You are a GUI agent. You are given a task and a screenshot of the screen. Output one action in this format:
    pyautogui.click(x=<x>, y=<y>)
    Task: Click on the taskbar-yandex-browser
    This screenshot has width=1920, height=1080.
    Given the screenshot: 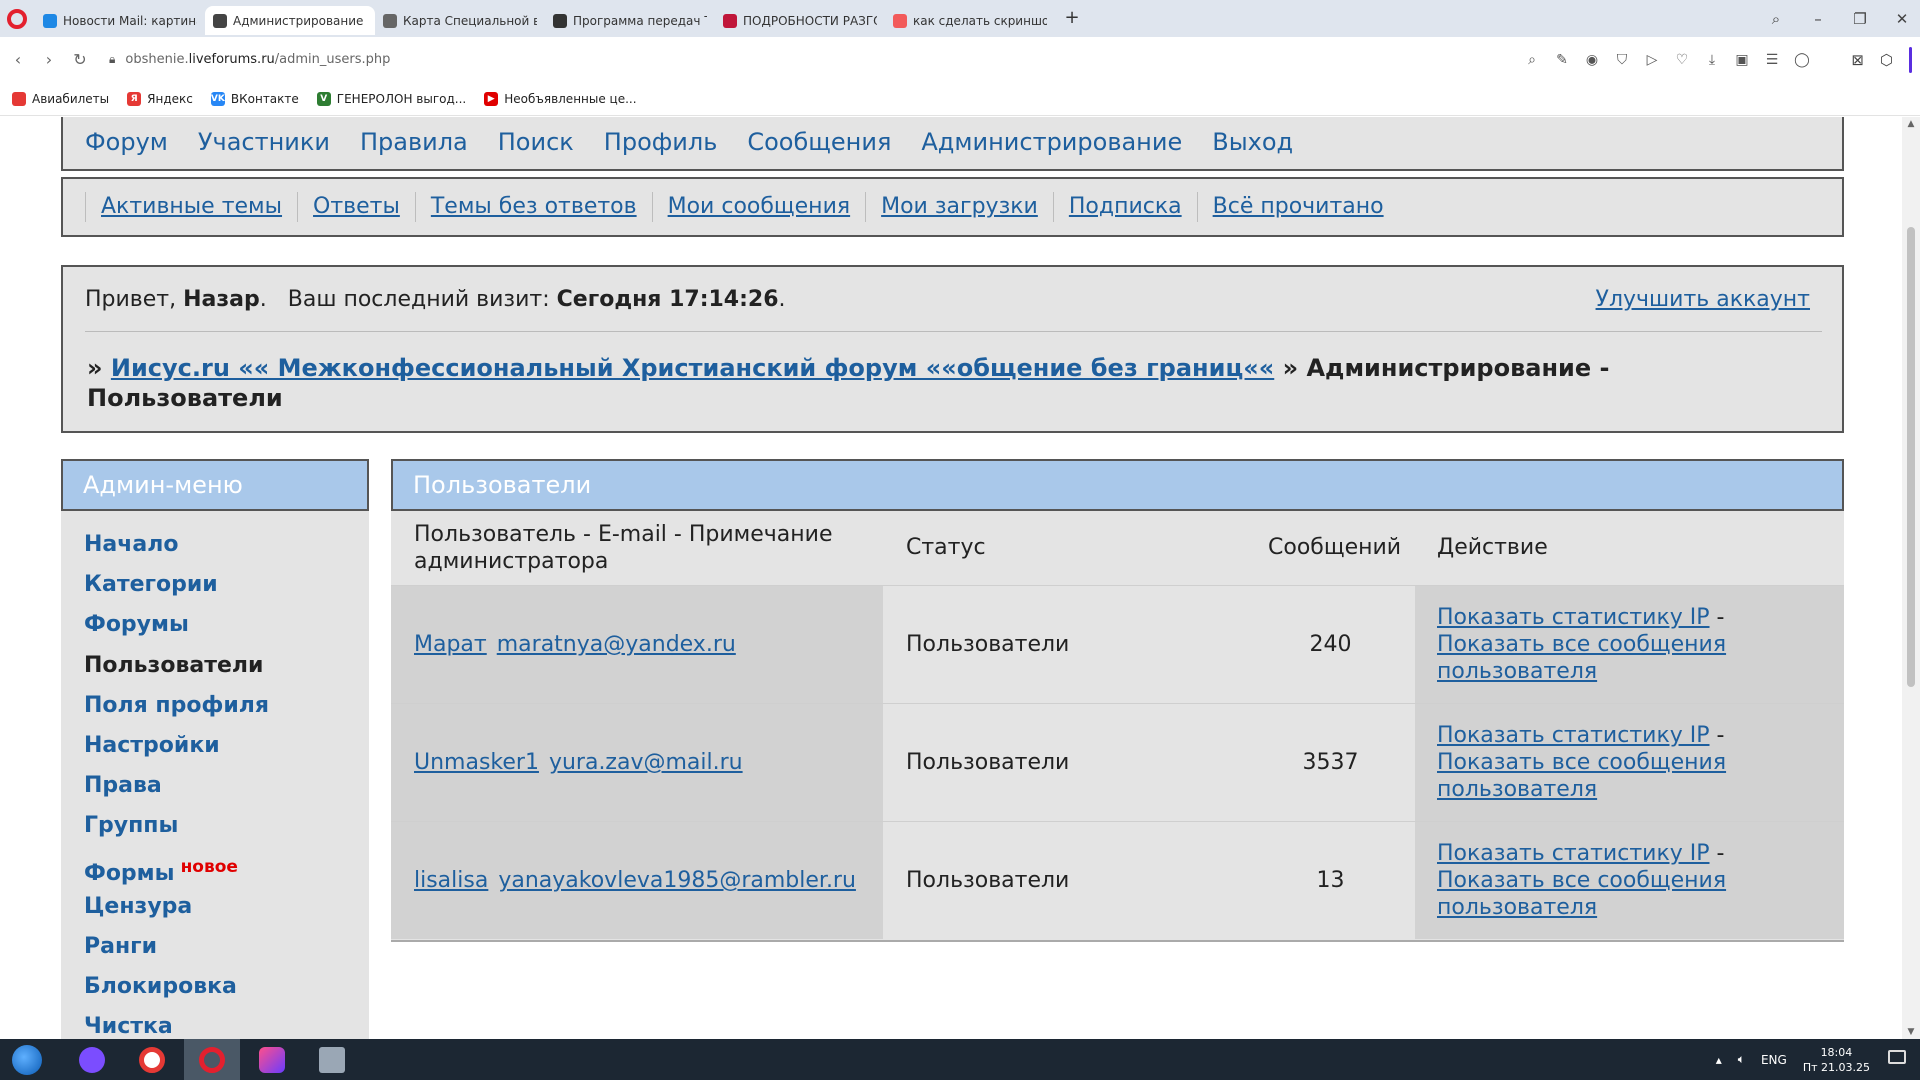 What is the action you would take?
    pyautogui.click(x=152, y=1059)
    